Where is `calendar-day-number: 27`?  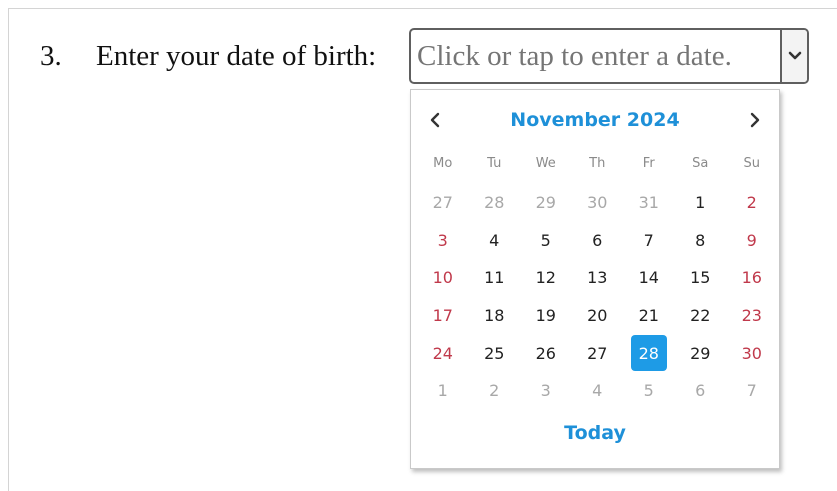
calendar-day-number: 27 is located at coordinates (442, 203).